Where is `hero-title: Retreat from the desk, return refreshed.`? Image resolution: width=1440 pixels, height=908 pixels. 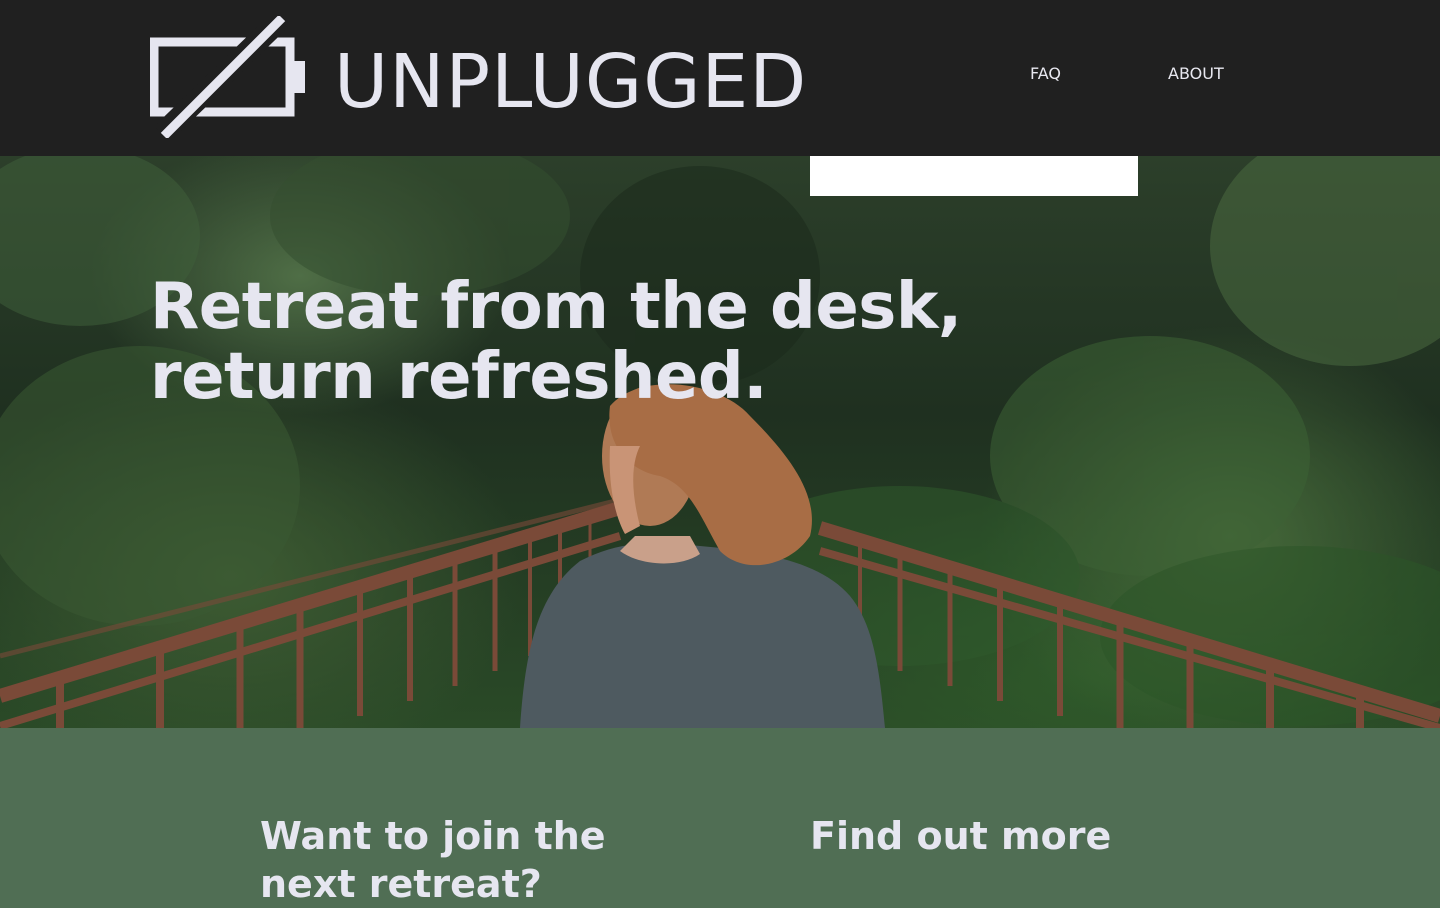 hero-title: Retreat from the desk, return refreshed. is located at coordinates (556, 342).